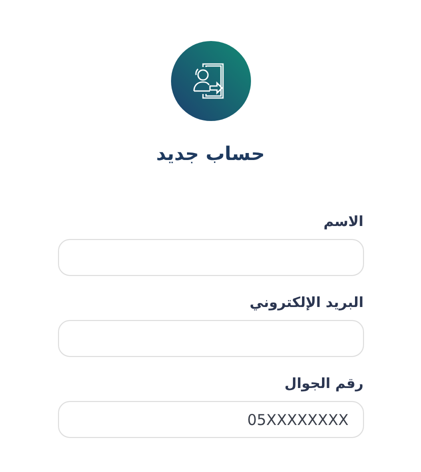  Describe the element at coordinates (324, 384) in the screenshot. I see `field-label: رقم الجوال` at that location.